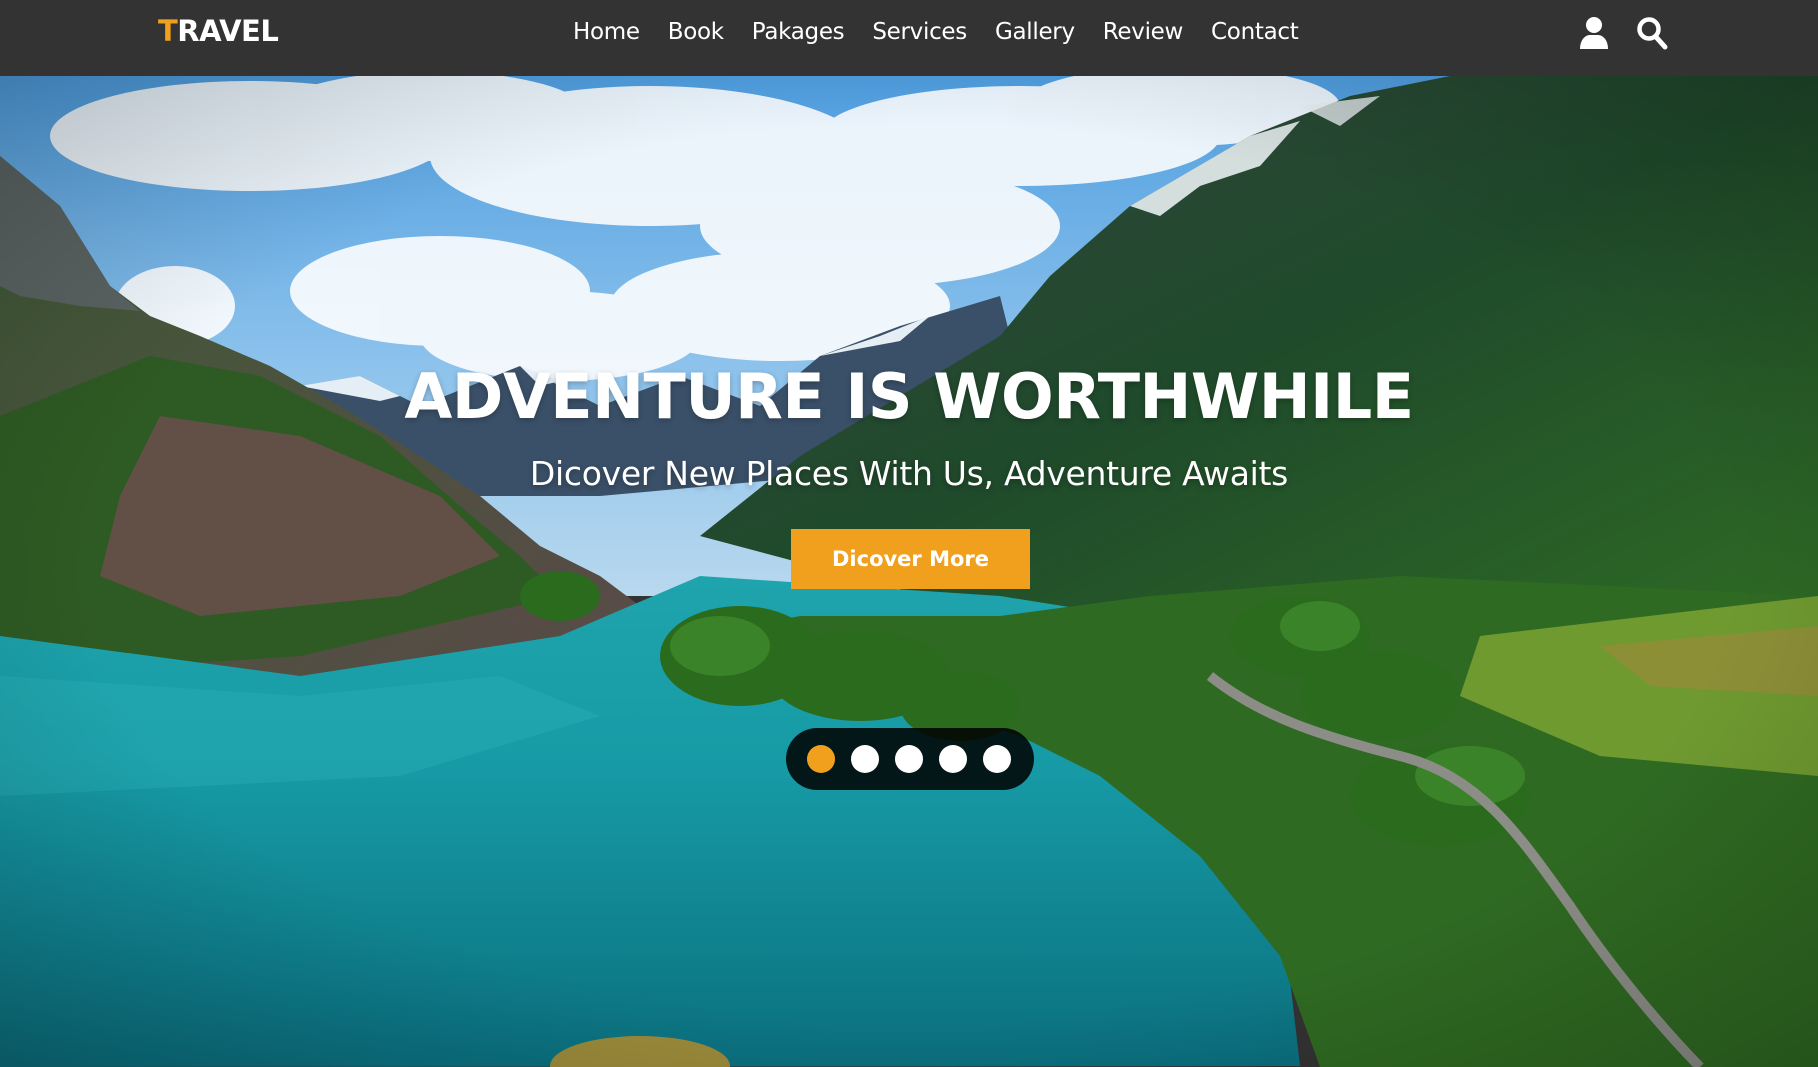 The image size is (1818, 1067). I want to click on nav-link-packages: Pakages, so click(798, 32).